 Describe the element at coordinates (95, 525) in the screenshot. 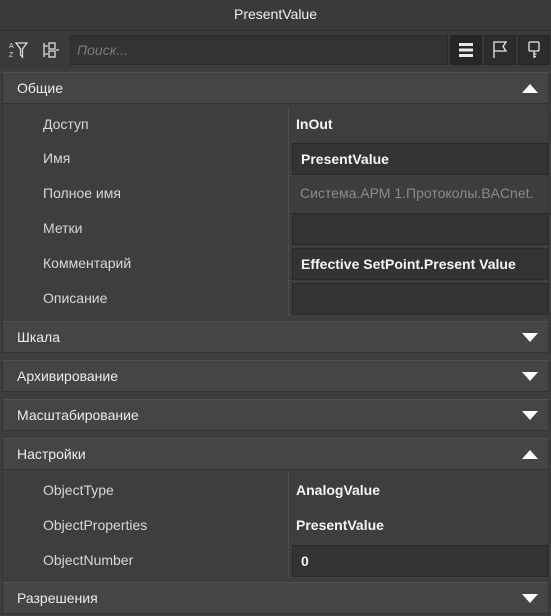

I see `property-name: ObjectProperties` at that location.